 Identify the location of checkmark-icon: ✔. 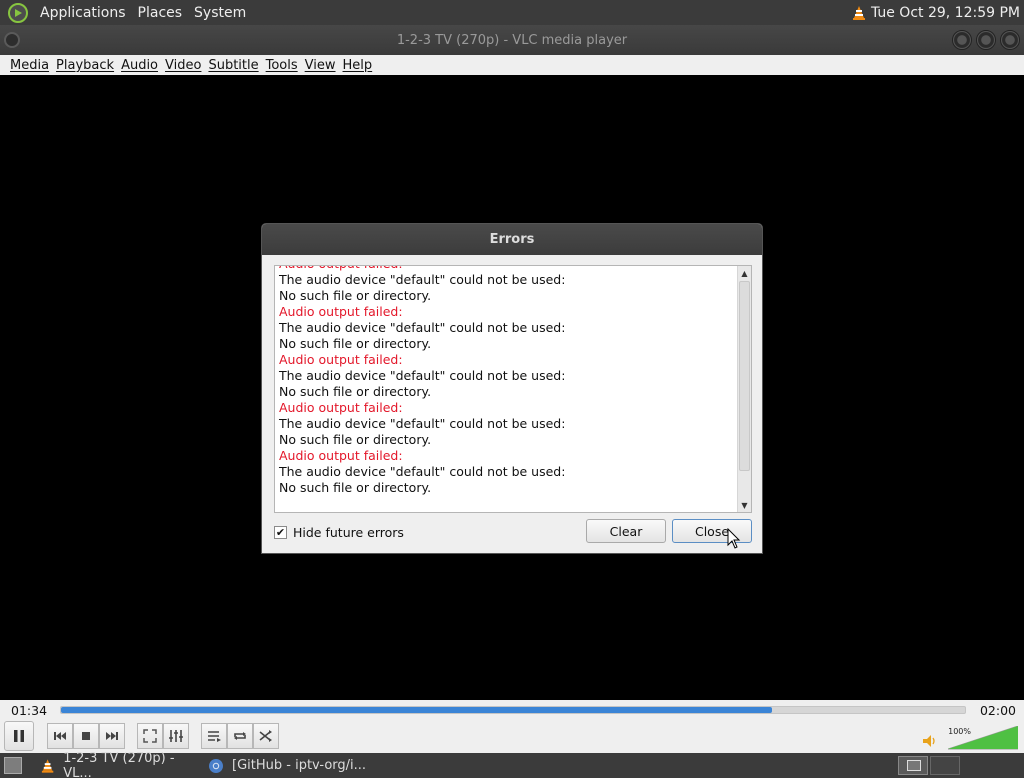
(280, 532).